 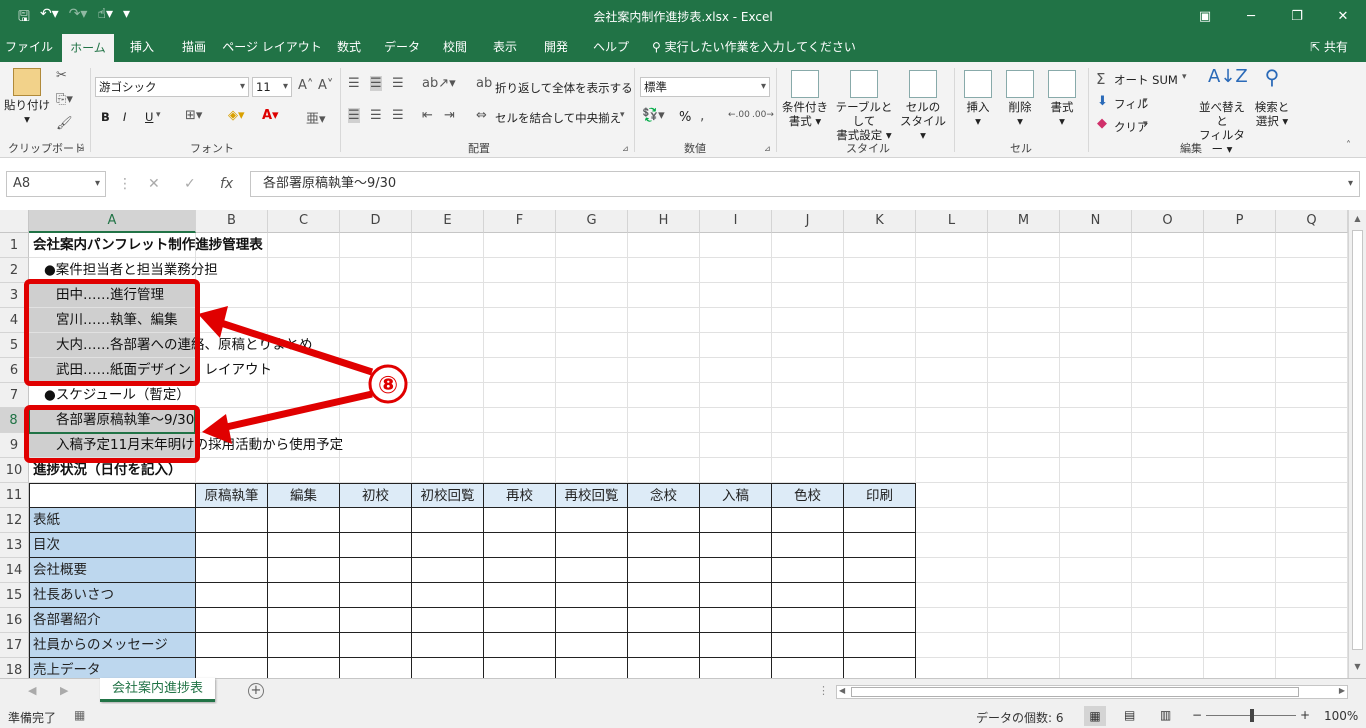 I want to click on collapse-ribbon-icon: ˄, so click(x=1348, y=145).